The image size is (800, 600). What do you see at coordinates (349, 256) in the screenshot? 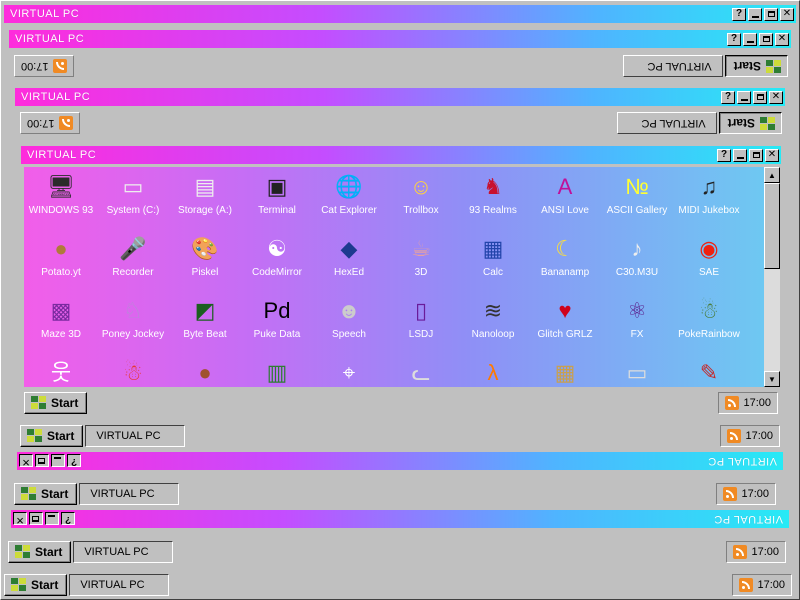
I see `desktop-icon-hexed: ◆ HexEd` at bounding box center [349, 256].